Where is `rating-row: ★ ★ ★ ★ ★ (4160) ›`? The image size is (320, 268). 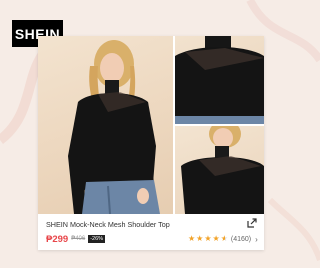
rating-row: ★ ★ ★ ★ ★ (4160) › is located at coordinates (223, 239).